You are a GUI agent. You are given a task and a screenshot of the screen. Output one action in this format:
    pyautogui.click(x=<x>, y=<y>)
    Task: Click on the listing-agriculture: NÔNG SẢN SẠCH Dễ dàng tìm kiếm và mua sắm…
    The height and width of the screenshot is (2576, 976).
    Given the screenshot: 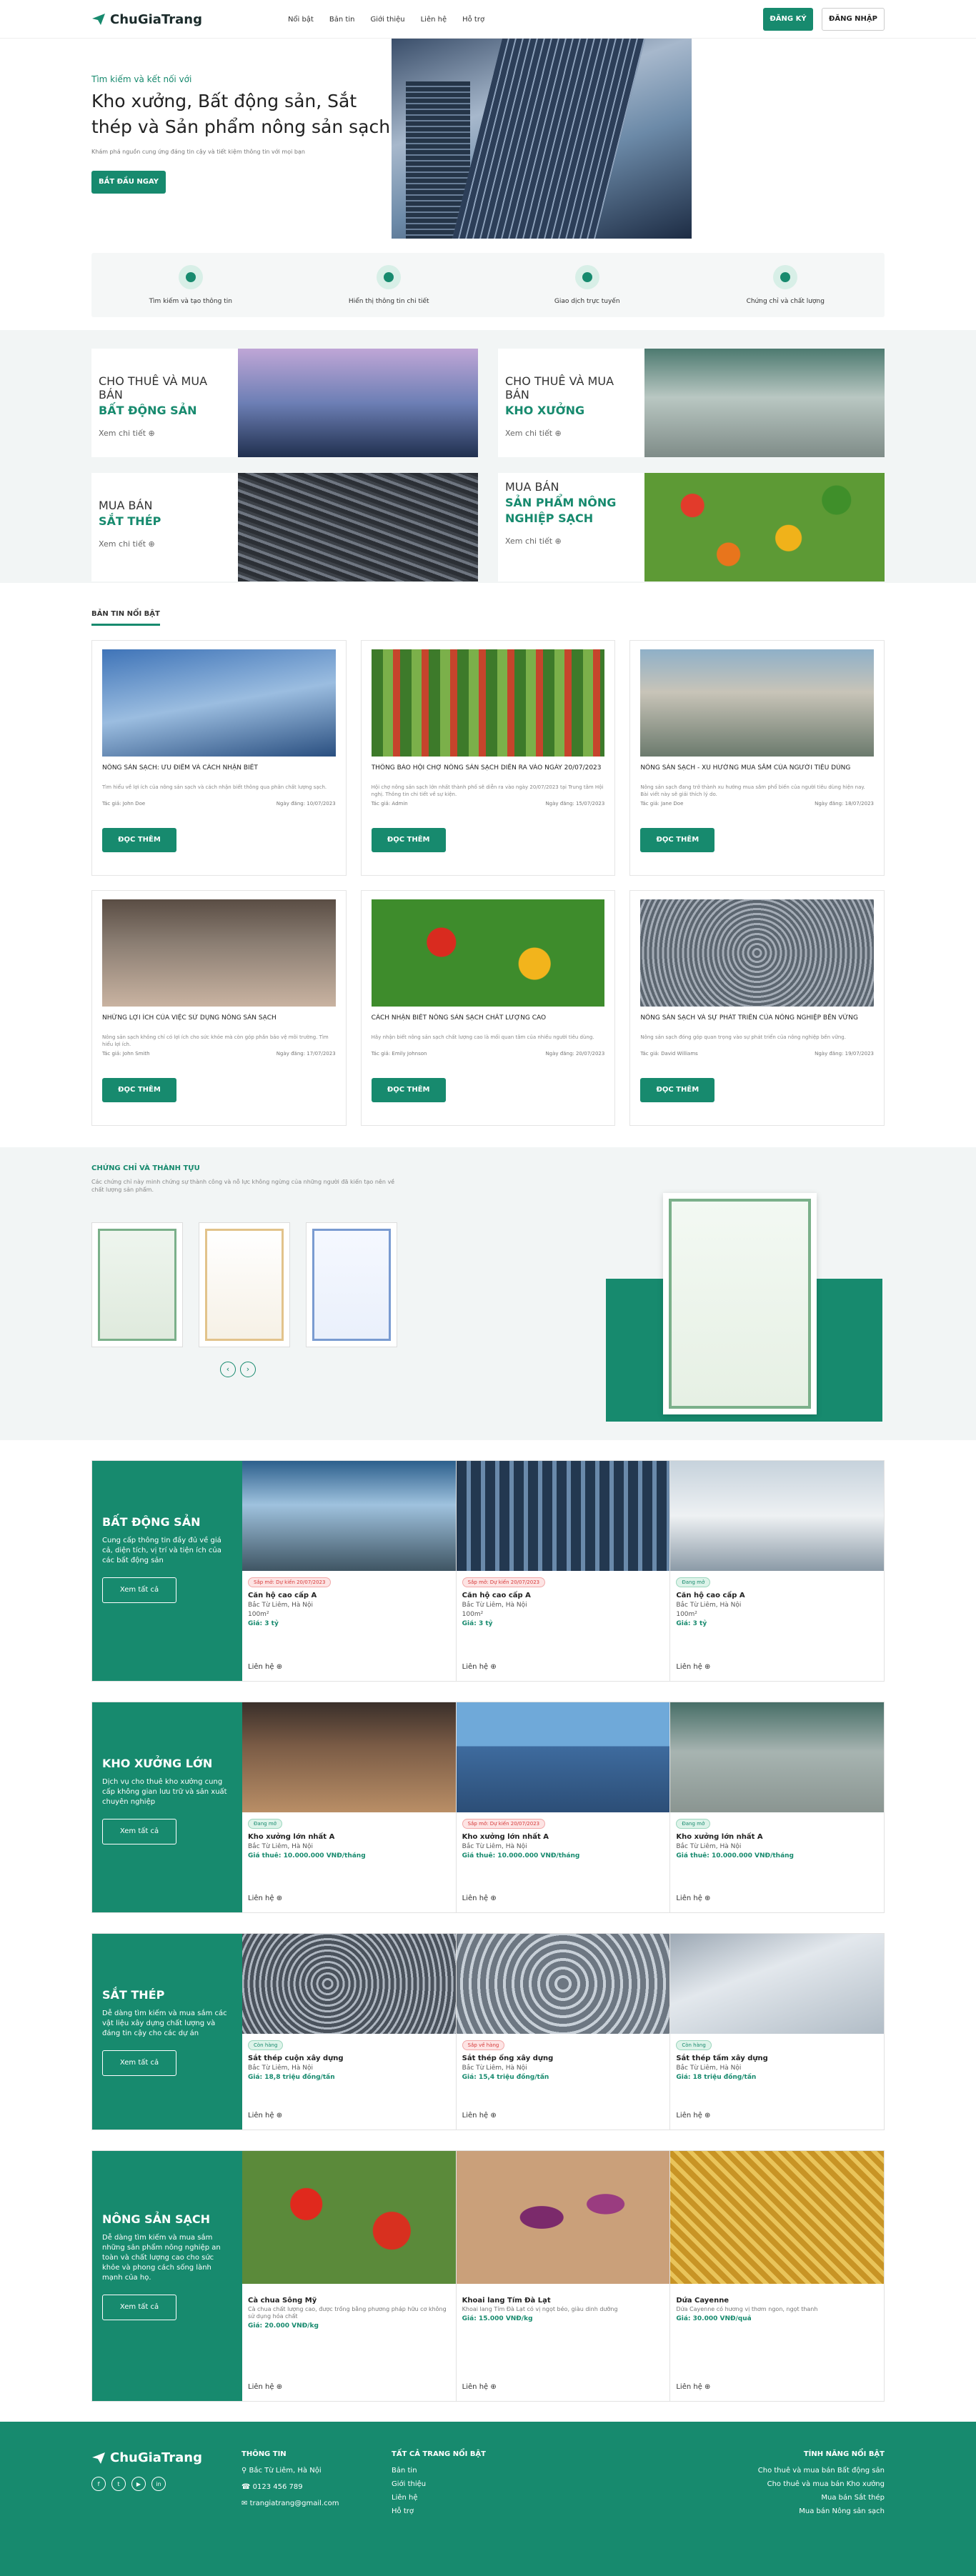 What is the action you would take?
    pyautogui.click(x=488, y=2276)
    